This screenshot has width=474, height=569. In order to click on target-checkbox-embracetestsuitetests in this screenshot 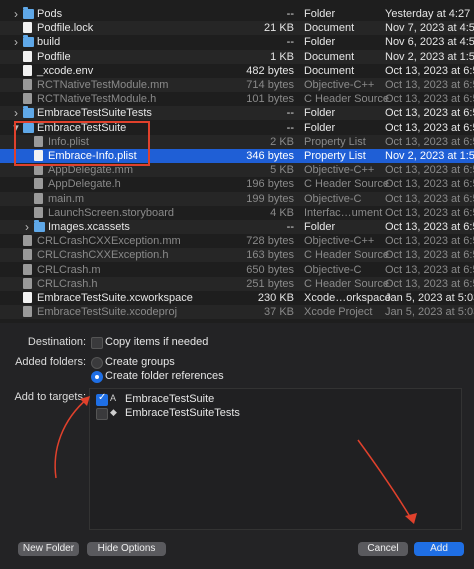, I will do `click(102, 414)`.